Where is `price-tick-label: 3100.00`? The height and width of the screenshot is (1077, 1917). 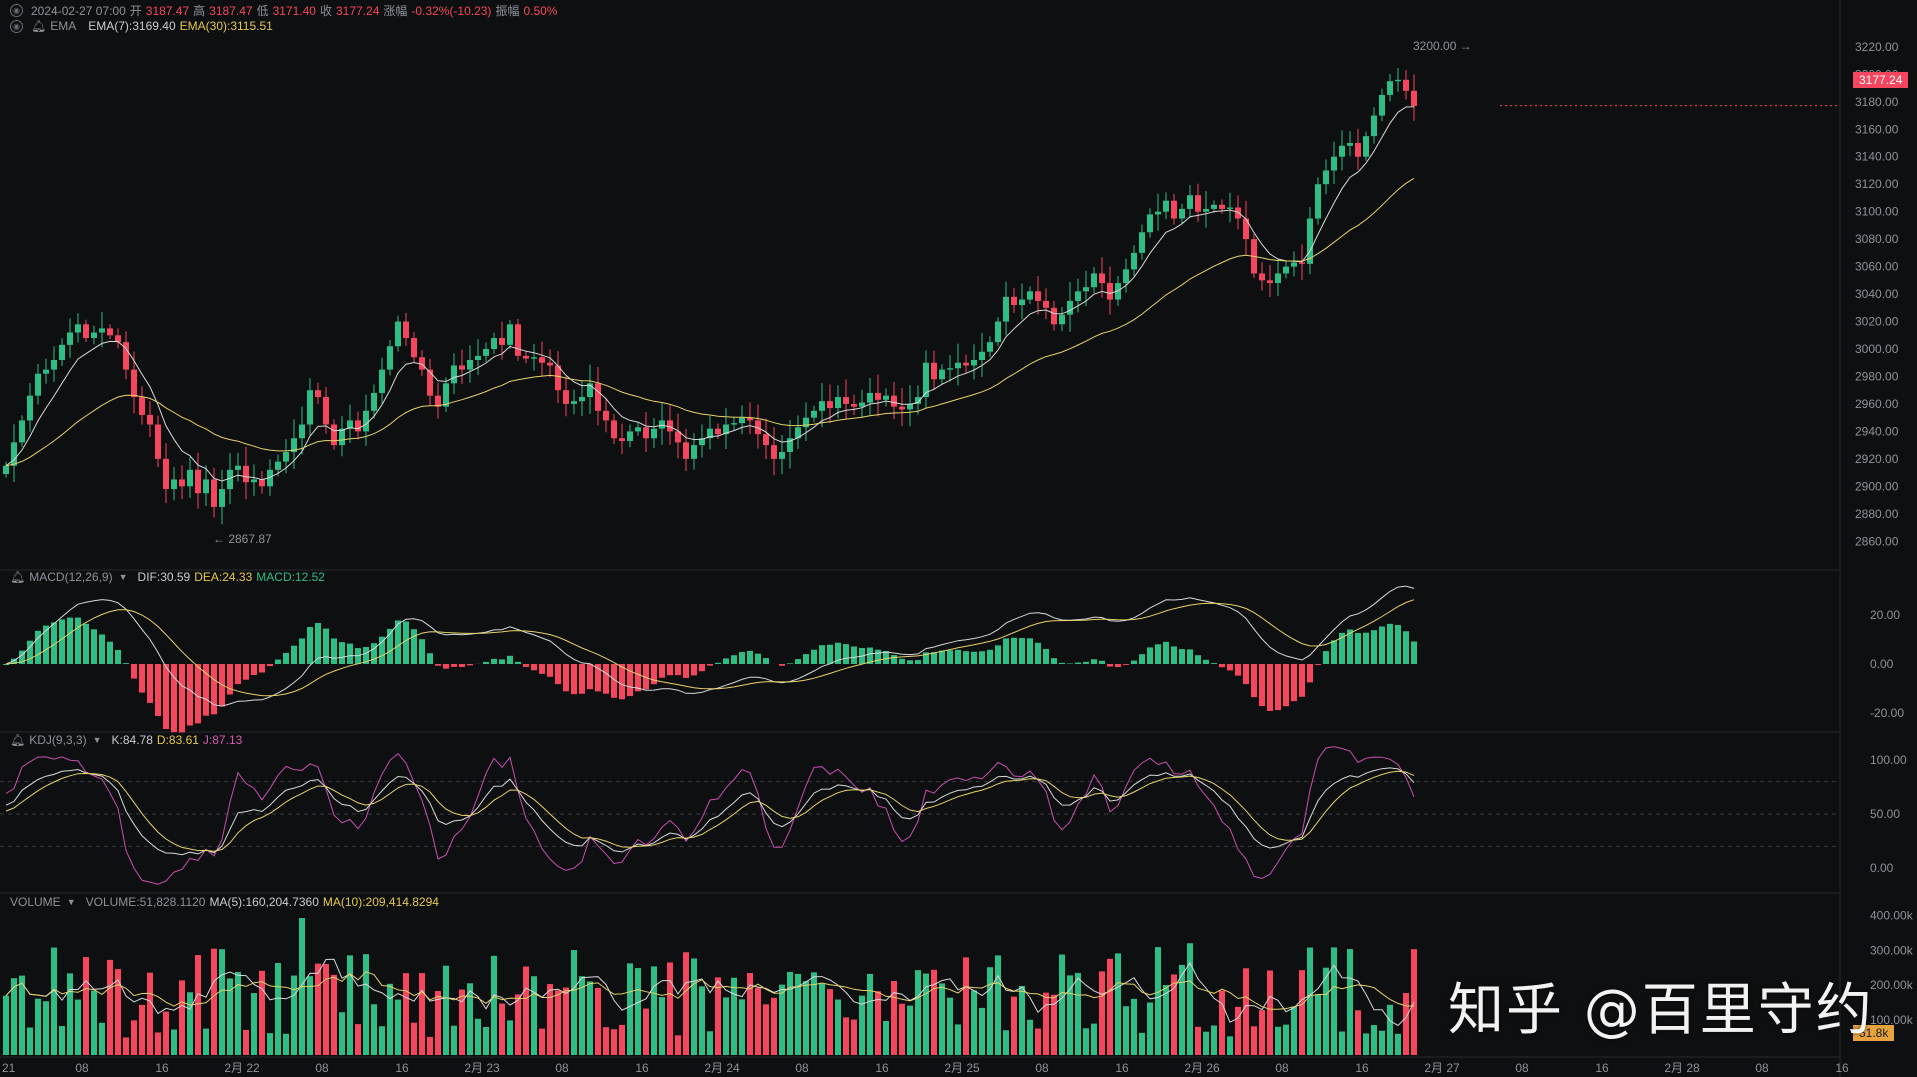
price-tick-label: 3100.00 is located at coordinates (1877, 212).